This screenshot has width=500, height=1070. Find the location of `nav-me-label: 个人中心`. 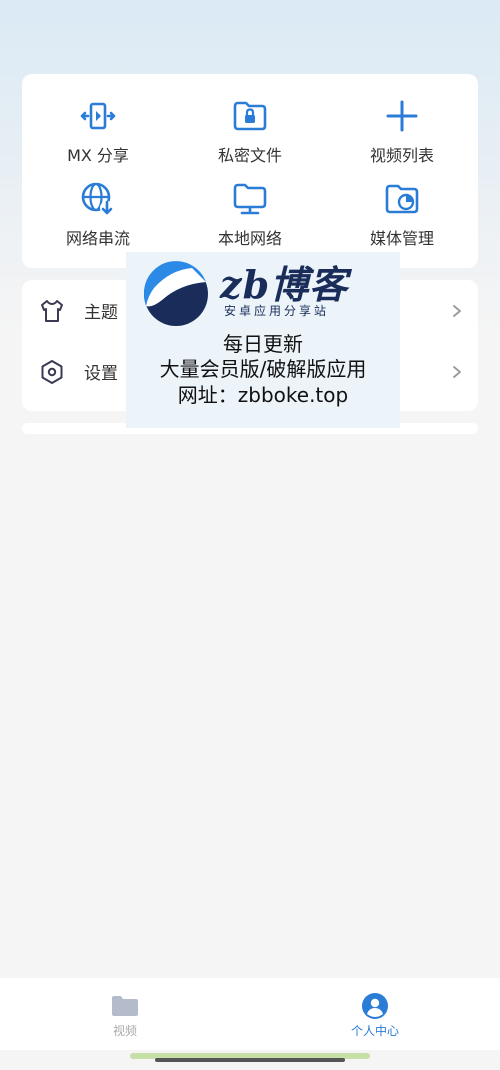

nav-me-label: 个人中心 is located at coordinates (374, 1031).